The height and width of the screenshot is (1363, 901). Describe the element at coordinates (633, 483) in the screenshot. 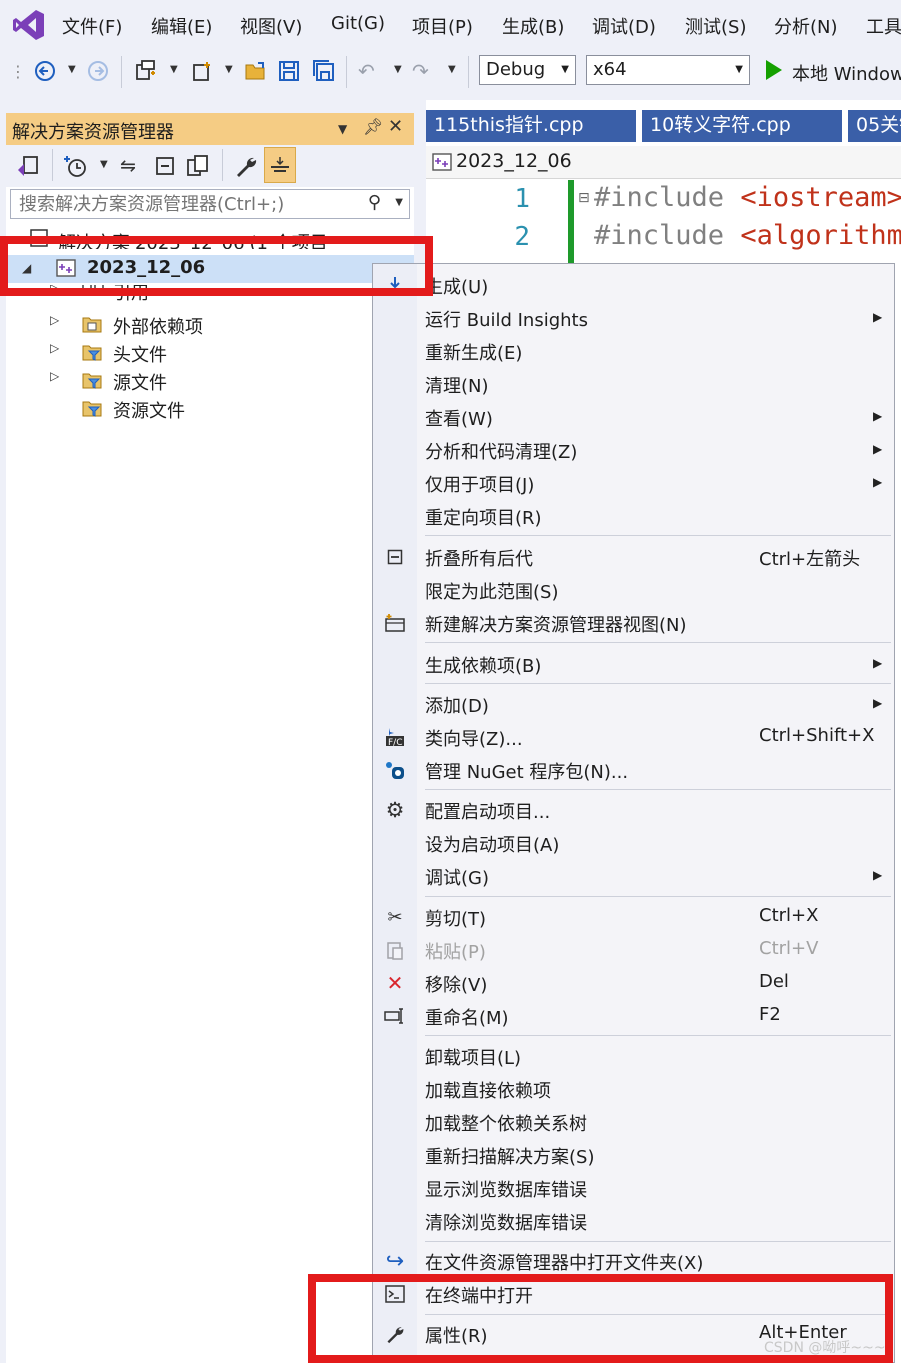

I see `menu-item-project-only: 仅用于项目(J) ▶` at that location.